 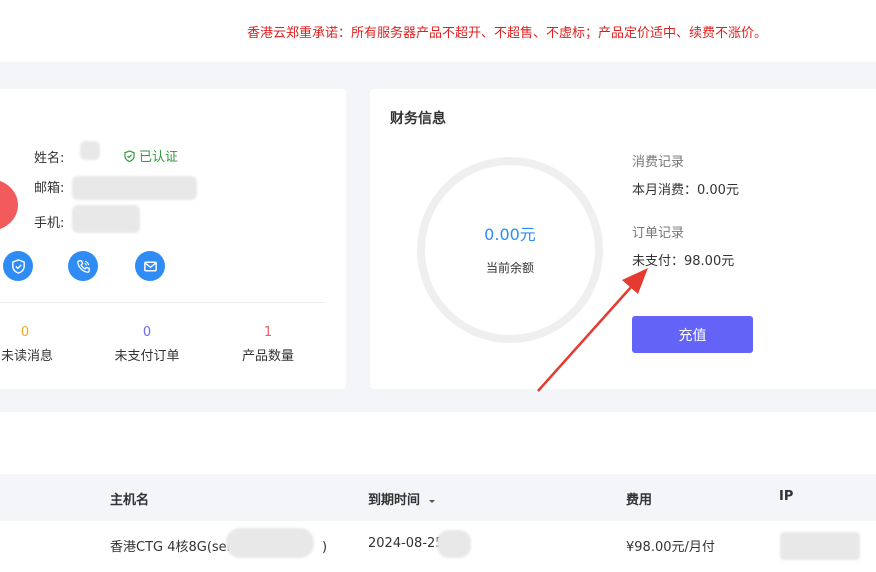 What do you see at coordinates (32, 332) in the screenshot?
I see `unread-messages-count: 0` at bounding box center [32, 332].